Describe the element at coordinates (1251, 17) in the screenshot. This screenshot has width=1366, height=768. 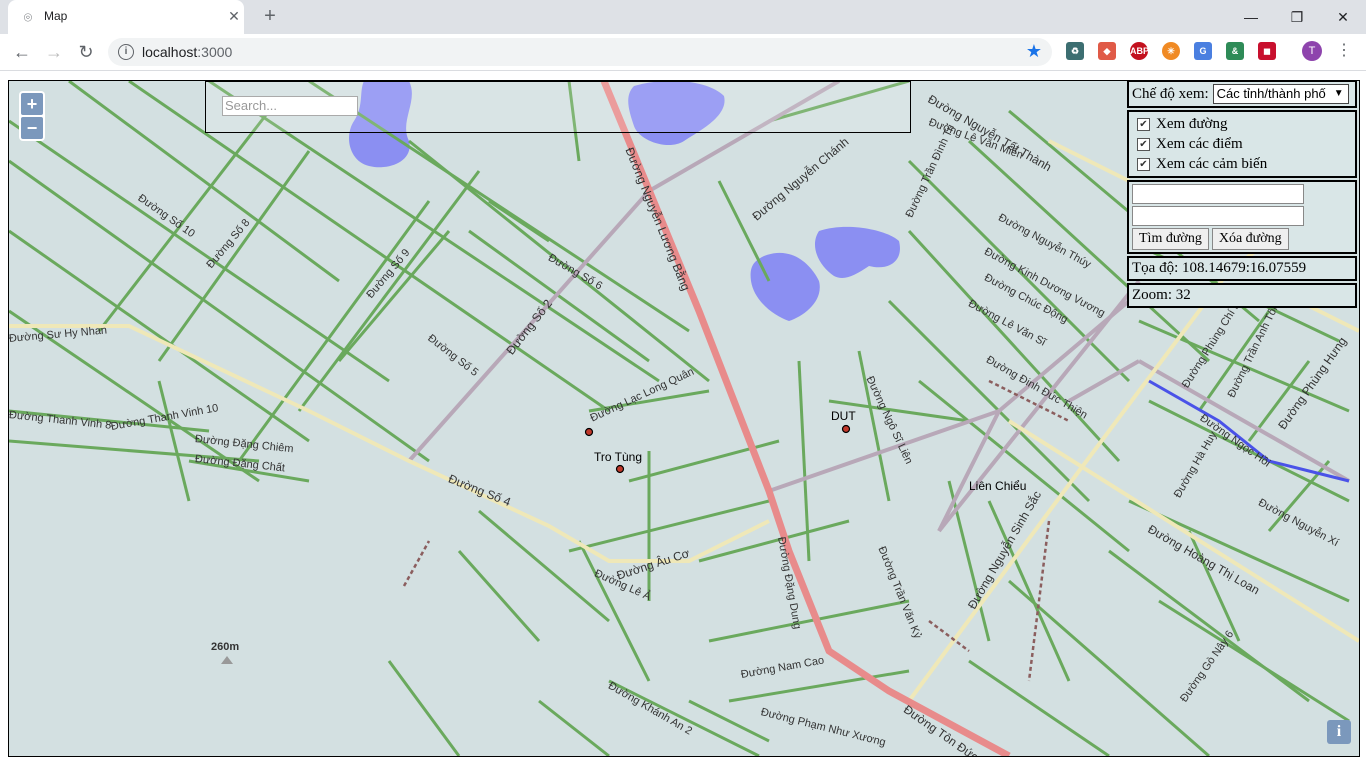
I see `minimize-icon: —` at that location.